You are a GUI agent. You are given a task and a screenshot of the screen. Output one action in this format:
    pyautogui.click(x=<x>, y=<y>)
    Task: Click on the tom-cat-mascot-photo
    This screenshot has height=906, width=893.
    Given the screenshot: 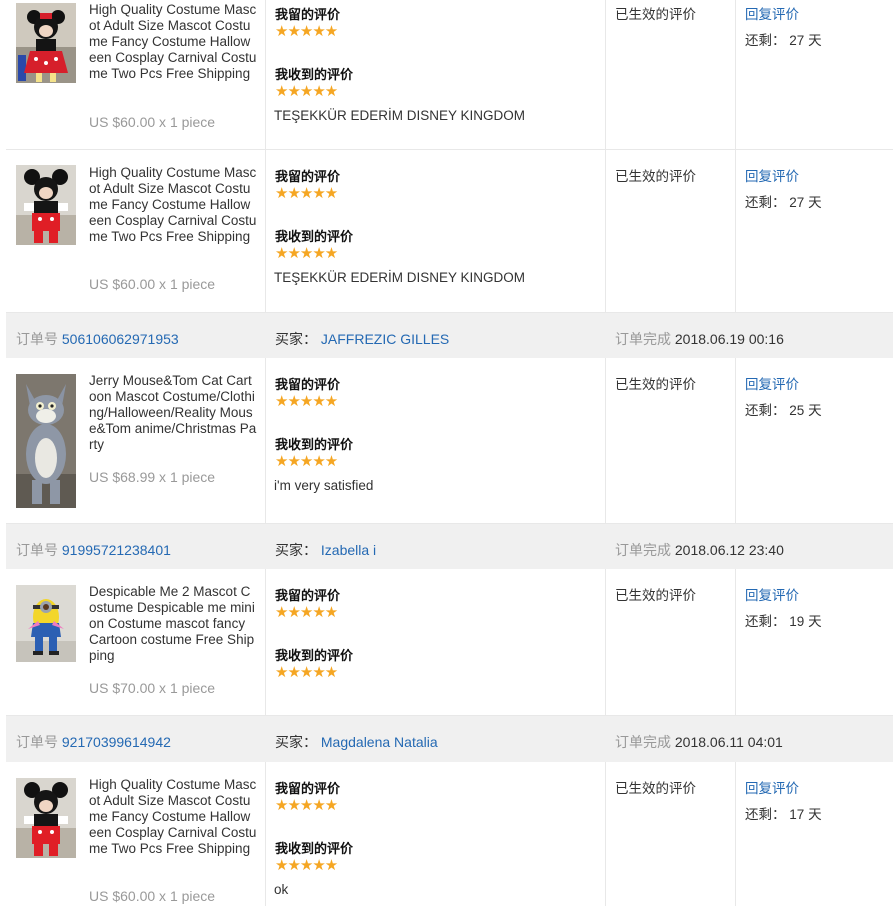 What is the action you would take?
    pyautogui.click(x=46, y=441)
    